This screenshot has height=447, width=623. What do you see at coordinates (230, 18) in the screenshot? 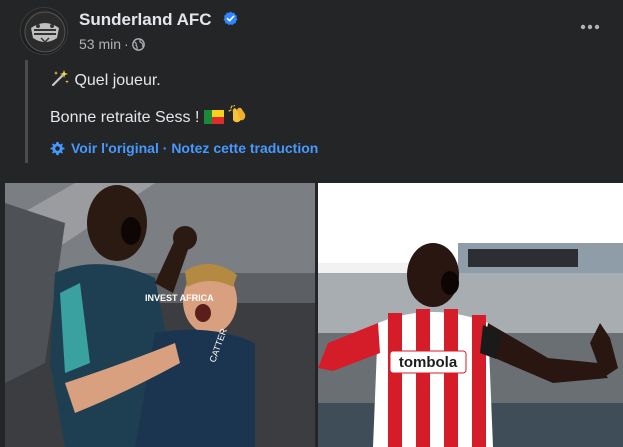
I see `verified-badge-icon` at bounding box center [230, 18].